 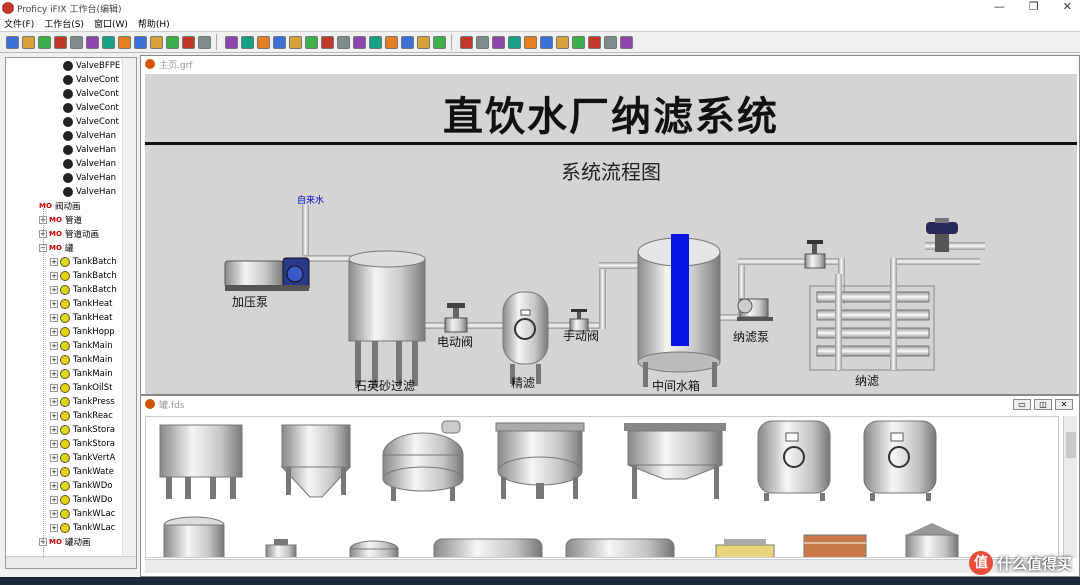 What do you see at coordinates (60, 206) in the screenshot?
I see `tree-item-group: MO 阀动画` at bounding box center [60, 206].